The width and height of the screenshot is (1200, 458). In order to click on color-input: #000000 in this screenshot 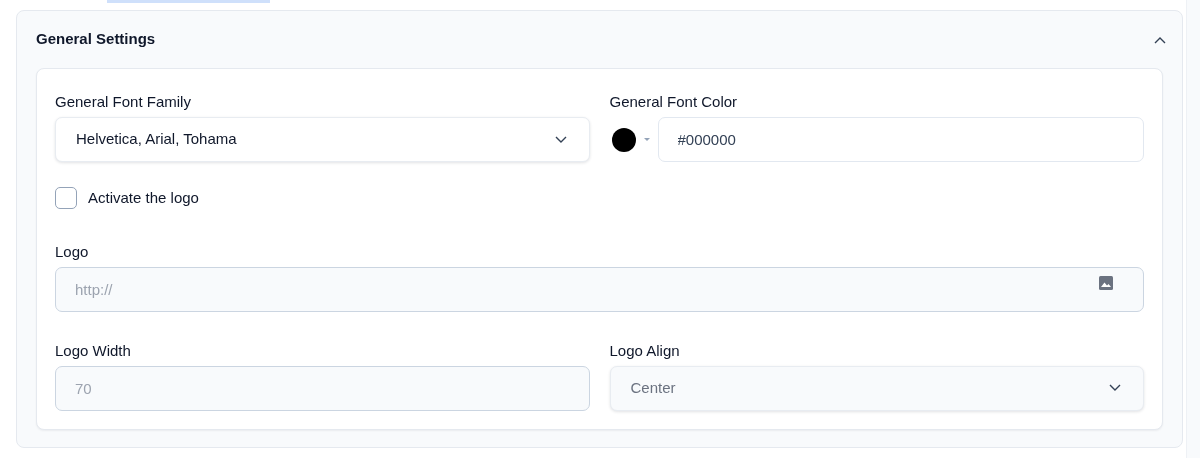, I will do `click(900, 139)`.